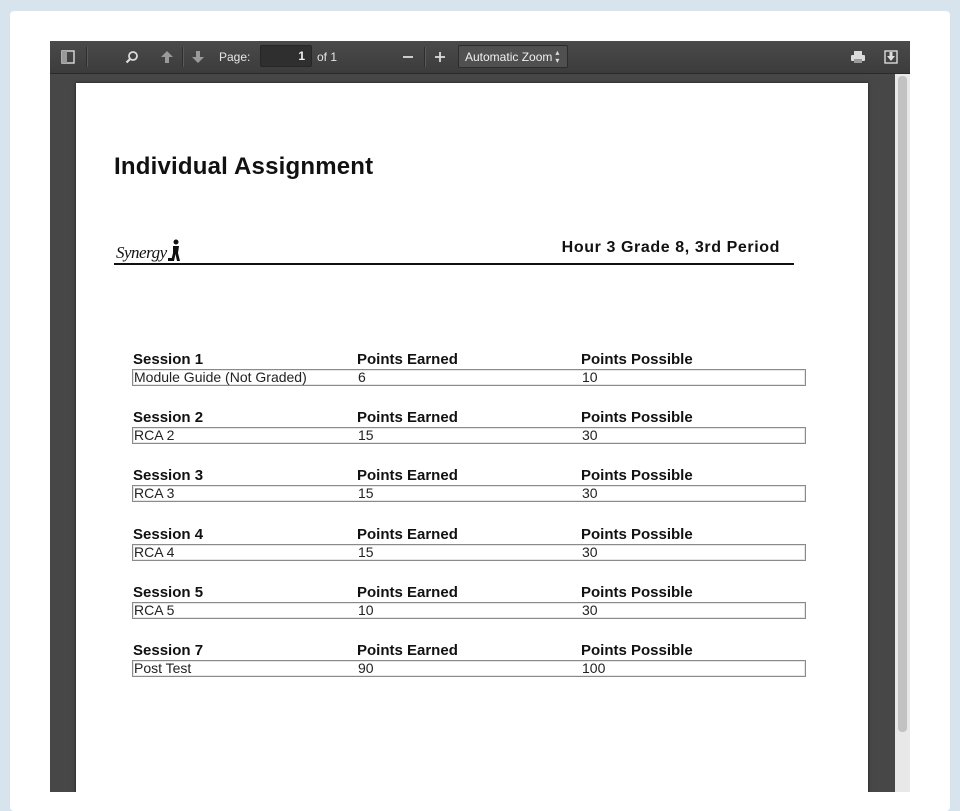 The height and width of the screenshot is (811, 960). What do you see at coordinates (469, 552) in the screenshot?
I see `table-row: RCA 4 15 30` at bounding box center [469, 552].